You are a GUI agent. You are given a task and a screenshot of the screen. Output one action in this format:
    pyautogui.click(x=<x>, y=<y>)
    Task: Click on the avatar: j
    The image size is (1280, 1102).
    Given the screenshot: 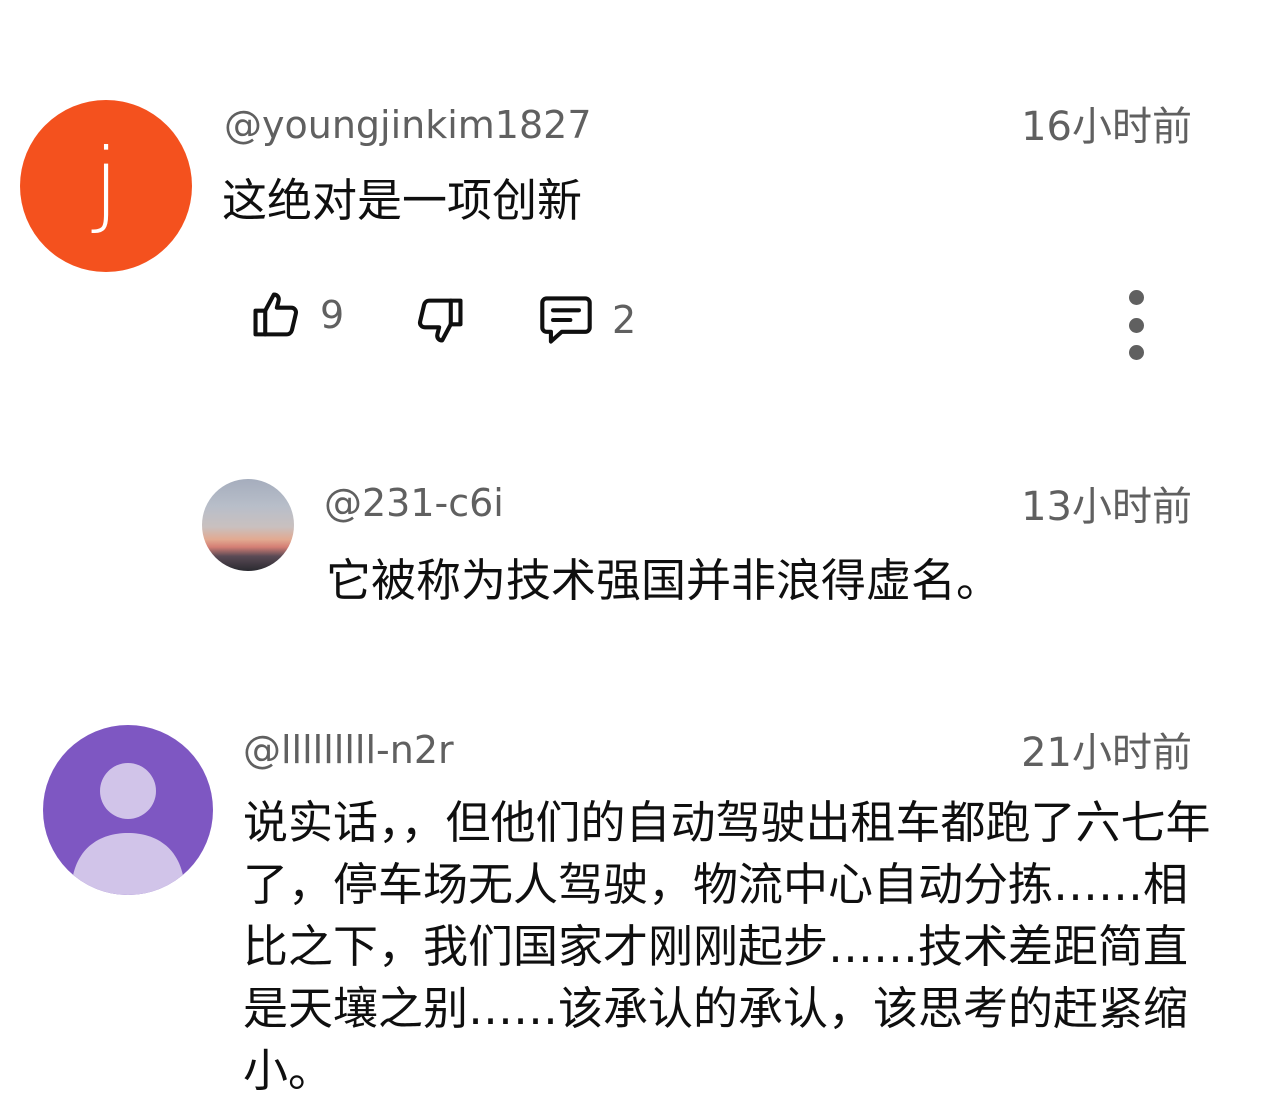 What is the action you would take?
    pyautogui.click(x=106, y=186)
    